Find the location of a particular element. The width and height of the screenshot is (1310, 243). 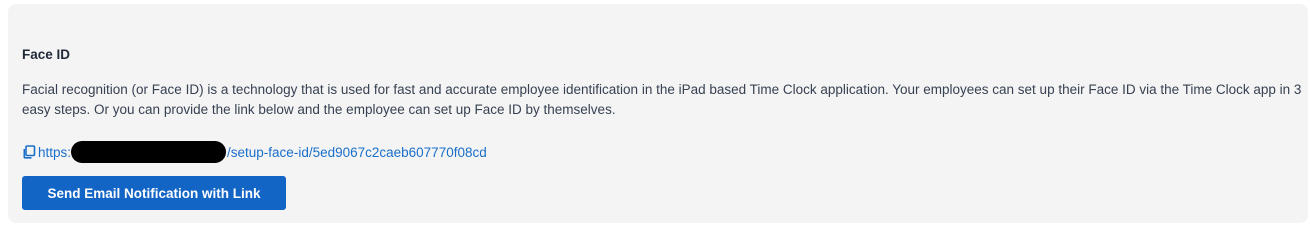

copy-icon is located at coordinates (29, 152).